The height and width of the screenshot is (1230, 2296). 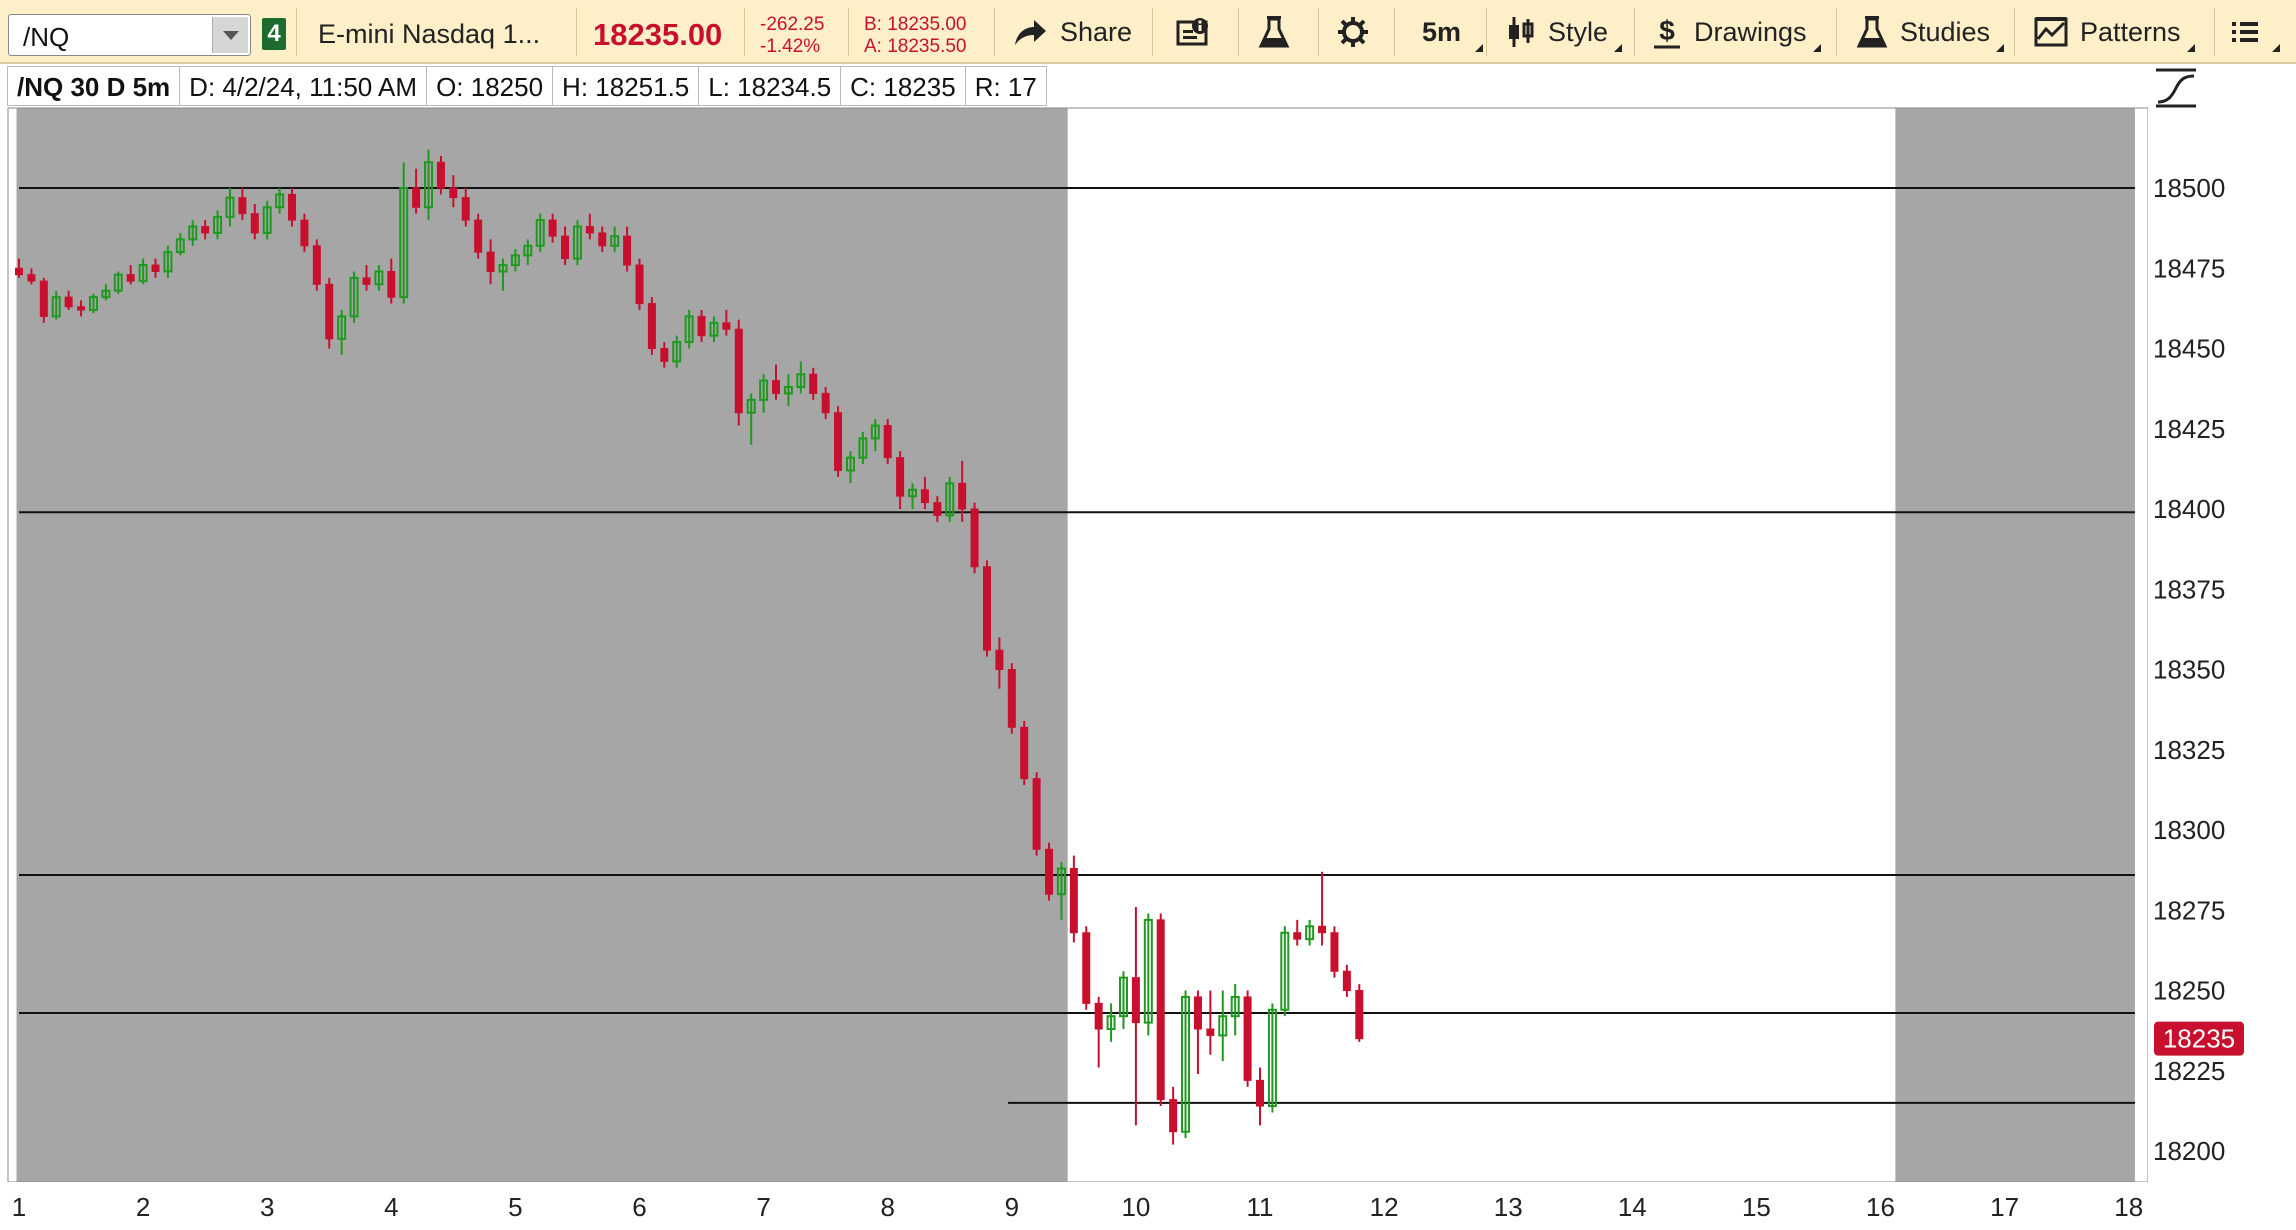 What do you see at coordinates (1508, 1207) in the screenshot?
I see `x-tick-label: 13` at bounding box center [1508, 1207].